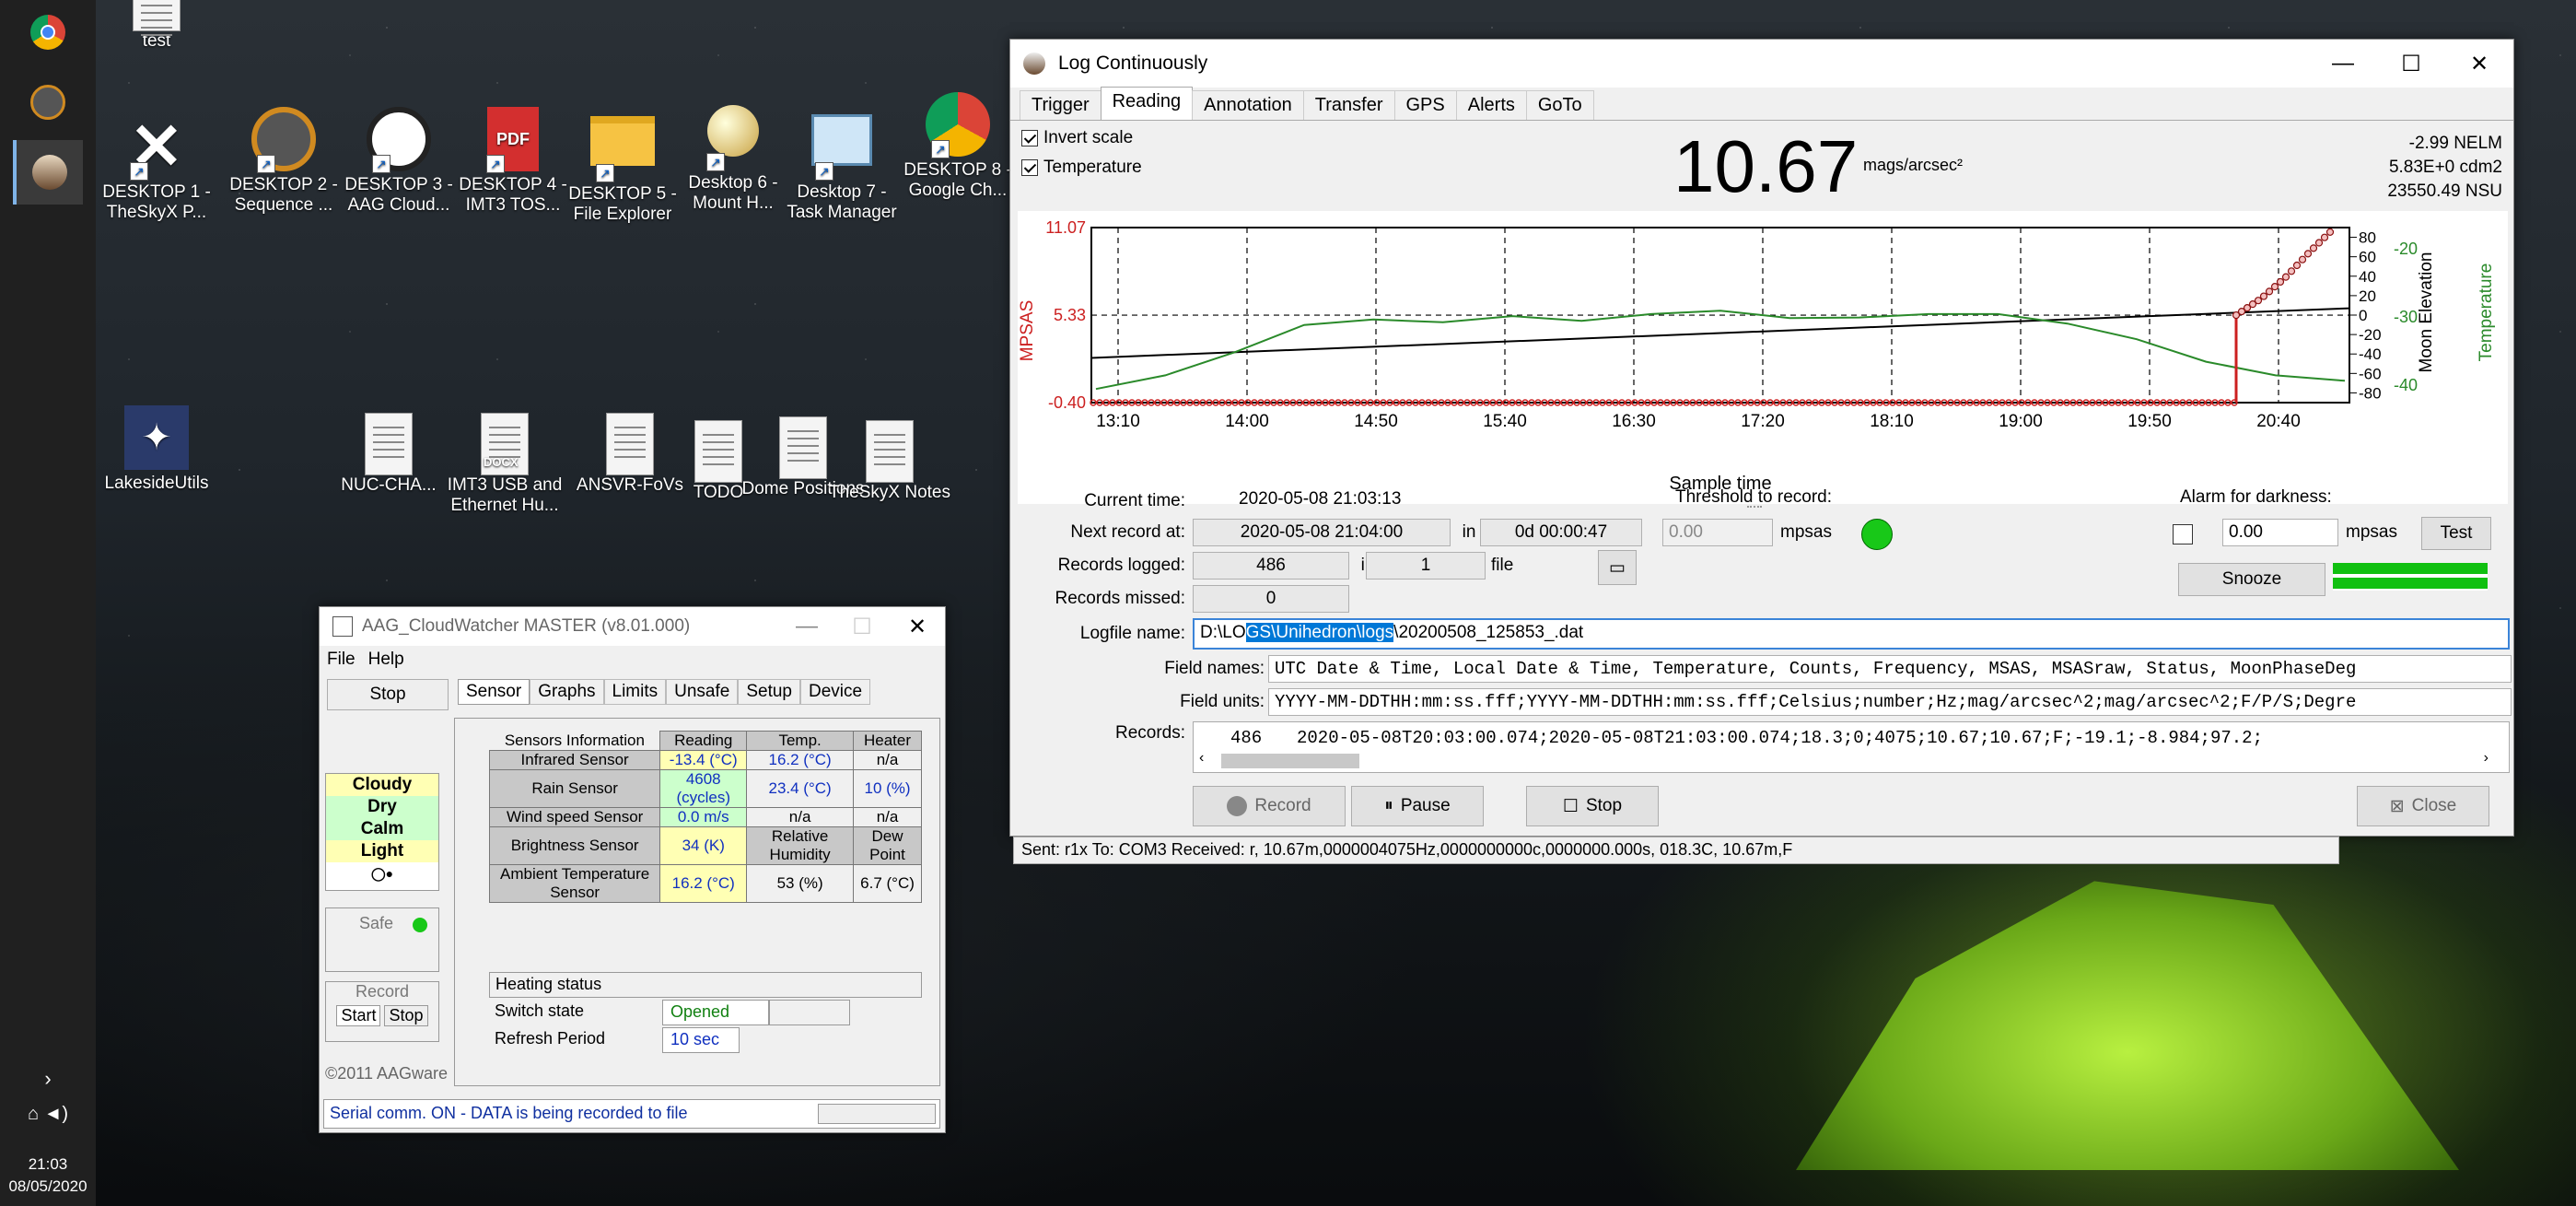 This screenshot has height=1206, width=2576. Describe the element at coordinates (958, 125) in the screenshot. I see `chrome-icon: ↗` at that location.